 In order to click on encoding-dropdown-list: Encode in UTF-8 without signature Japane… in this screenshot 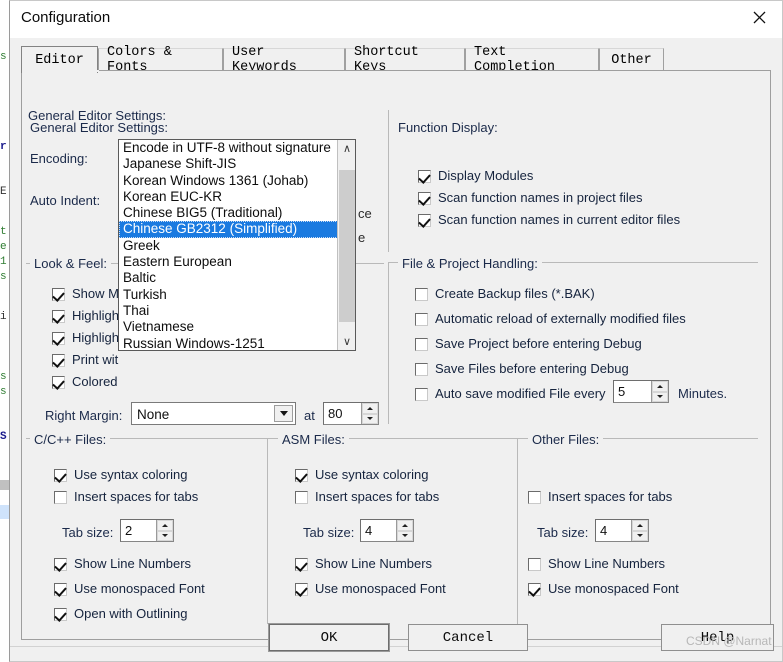, I will do `click(237, 245)`.